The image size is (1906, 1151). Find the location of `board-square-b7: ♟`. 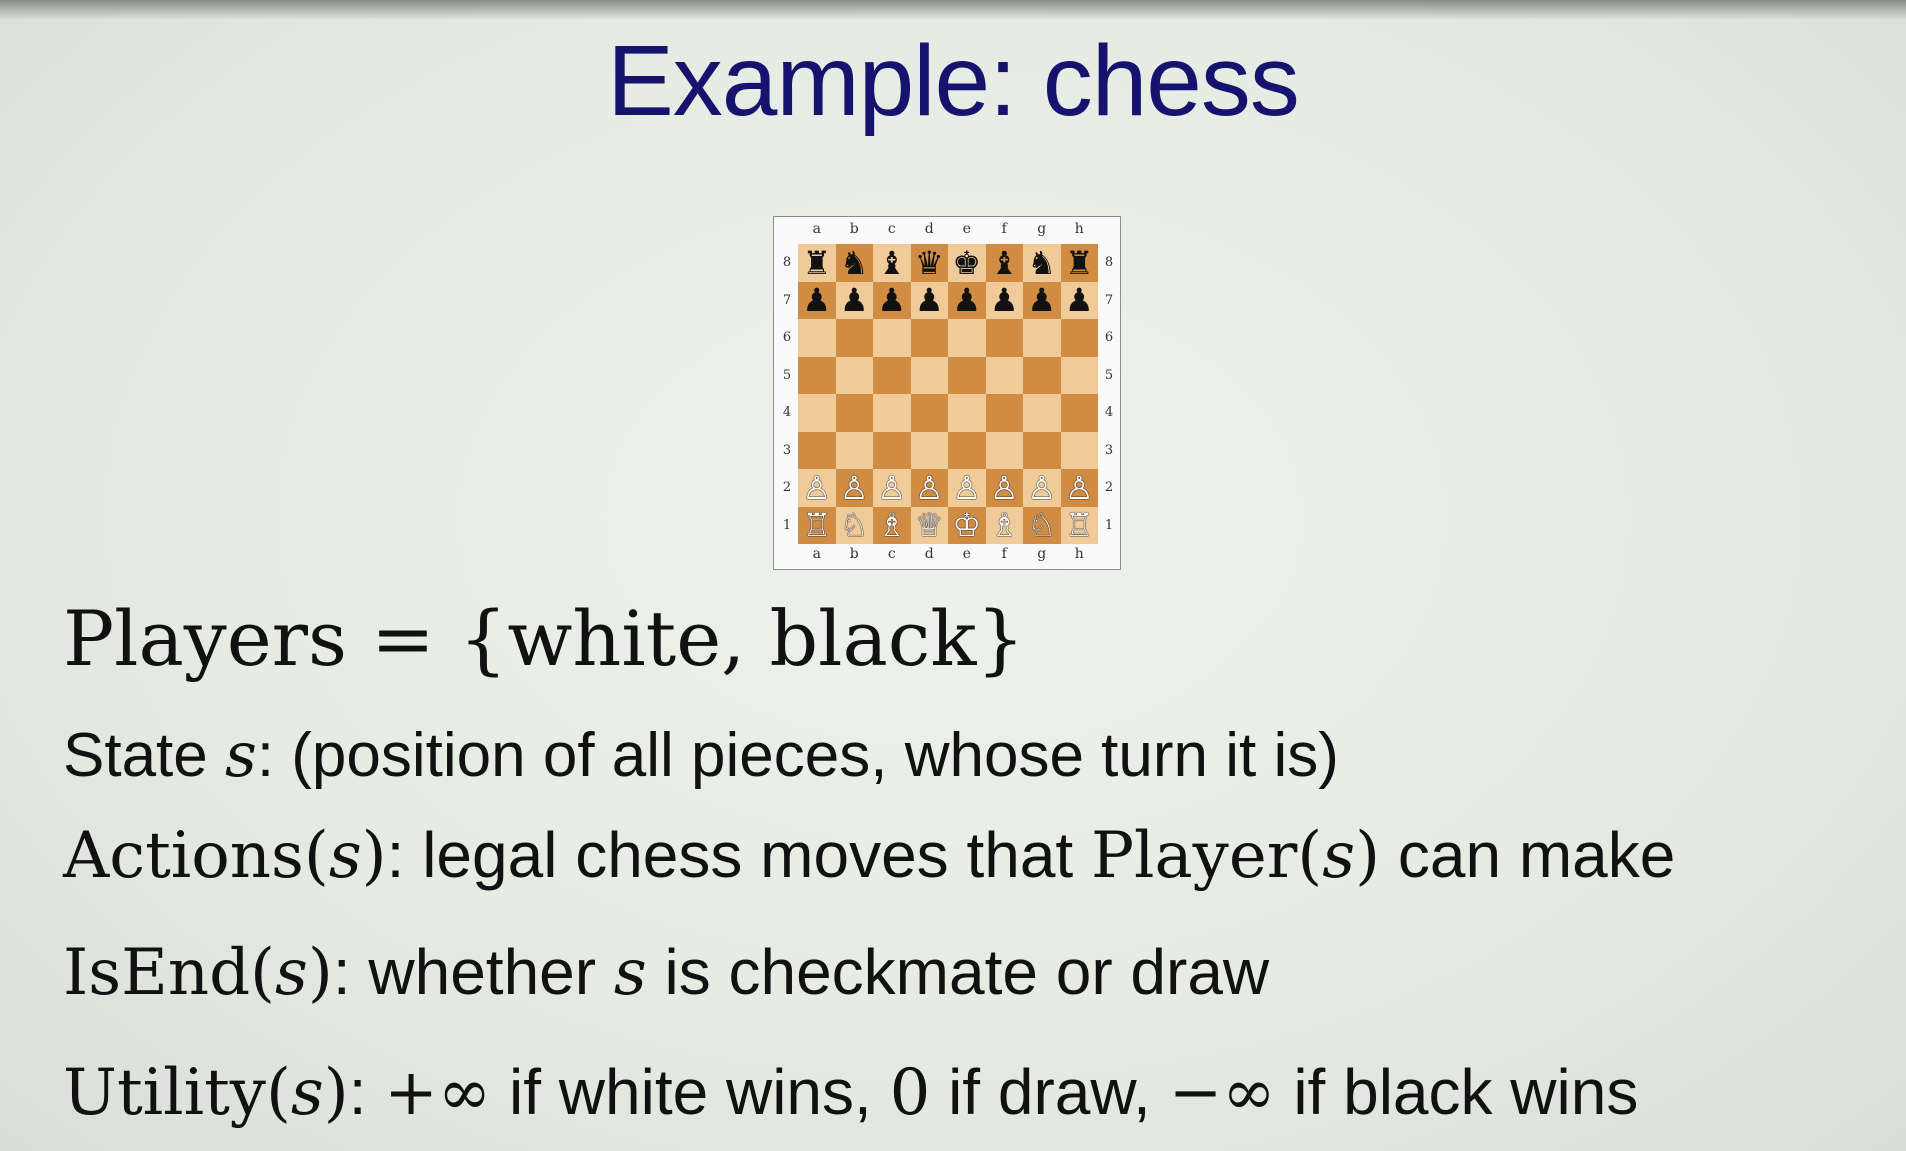

board-square-b7: ♟ is located at coordinates (854, 300).